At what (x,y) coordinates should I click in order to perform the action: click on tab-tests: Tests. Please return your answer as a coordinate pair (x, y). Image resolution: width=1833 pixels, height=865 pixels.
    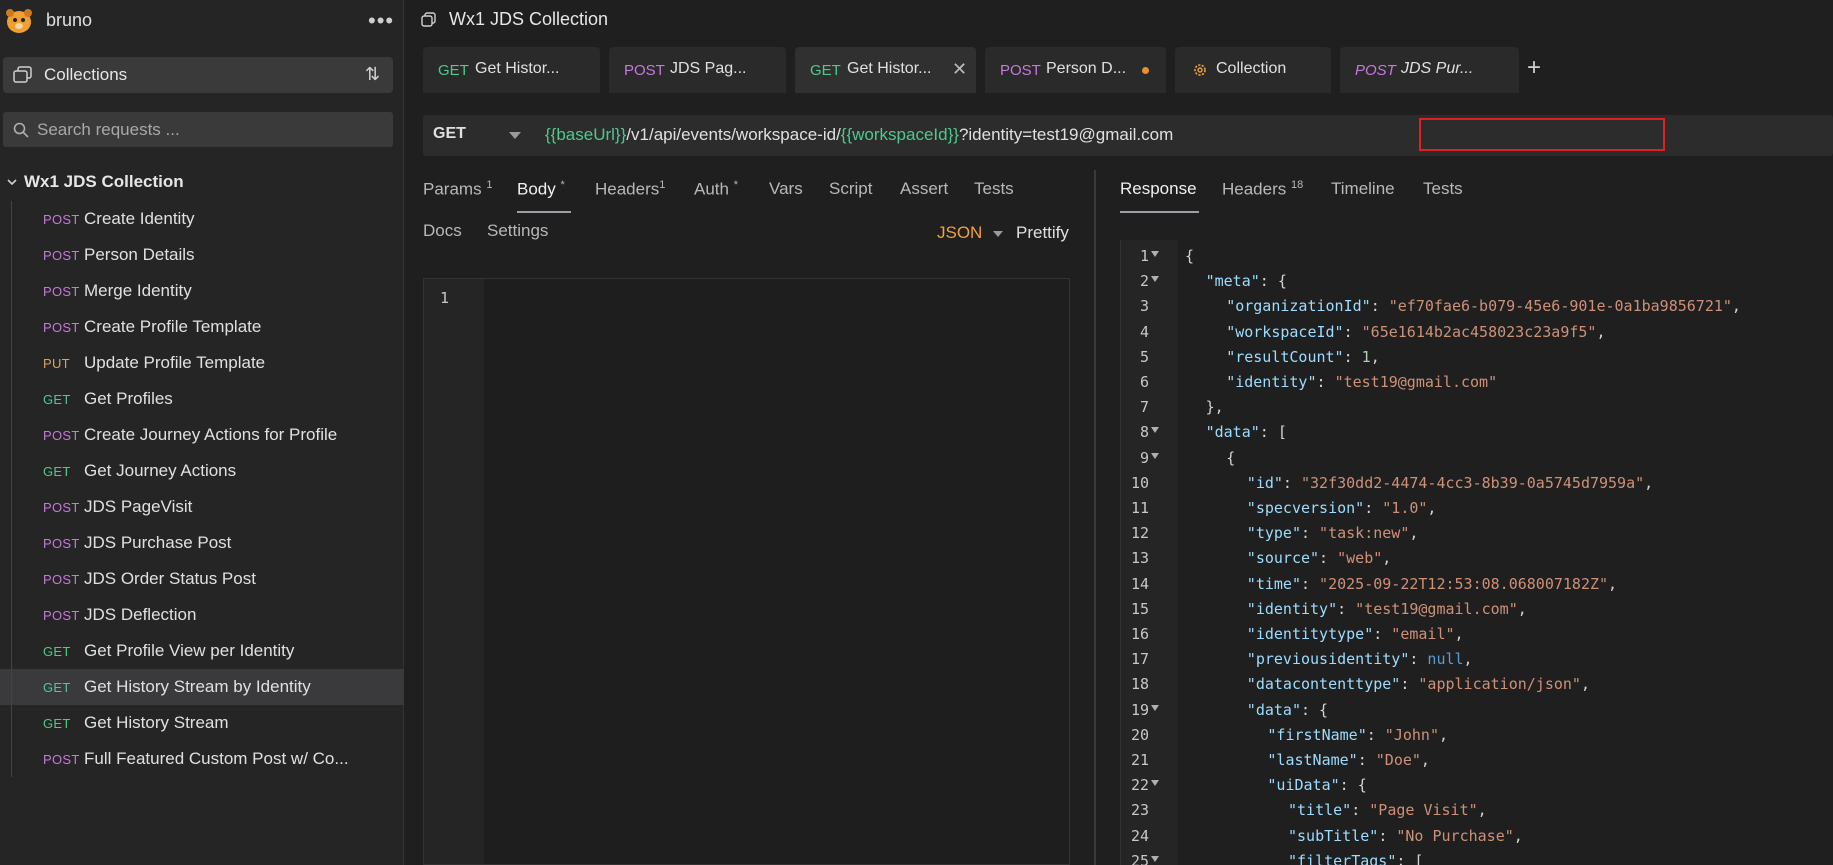
    Looking at the image, I should click on (994, 189).